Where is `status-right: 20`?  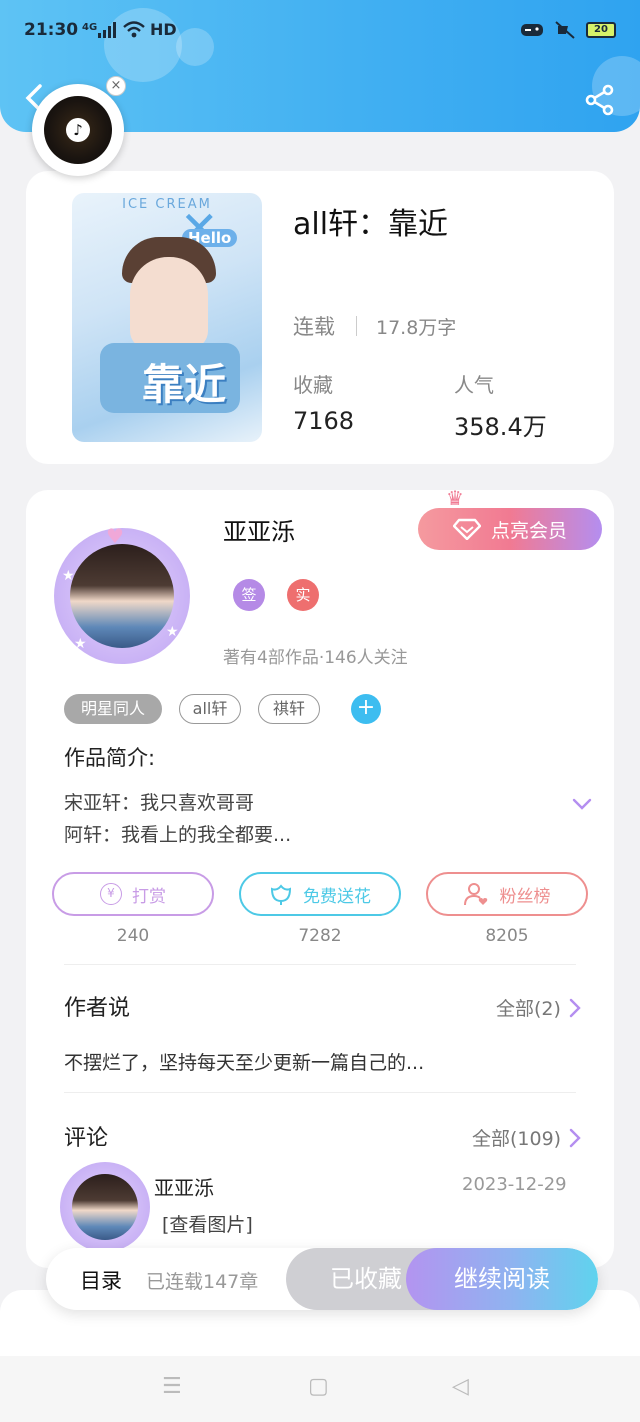
status-right: 20 is located at coordinates (568, 30).